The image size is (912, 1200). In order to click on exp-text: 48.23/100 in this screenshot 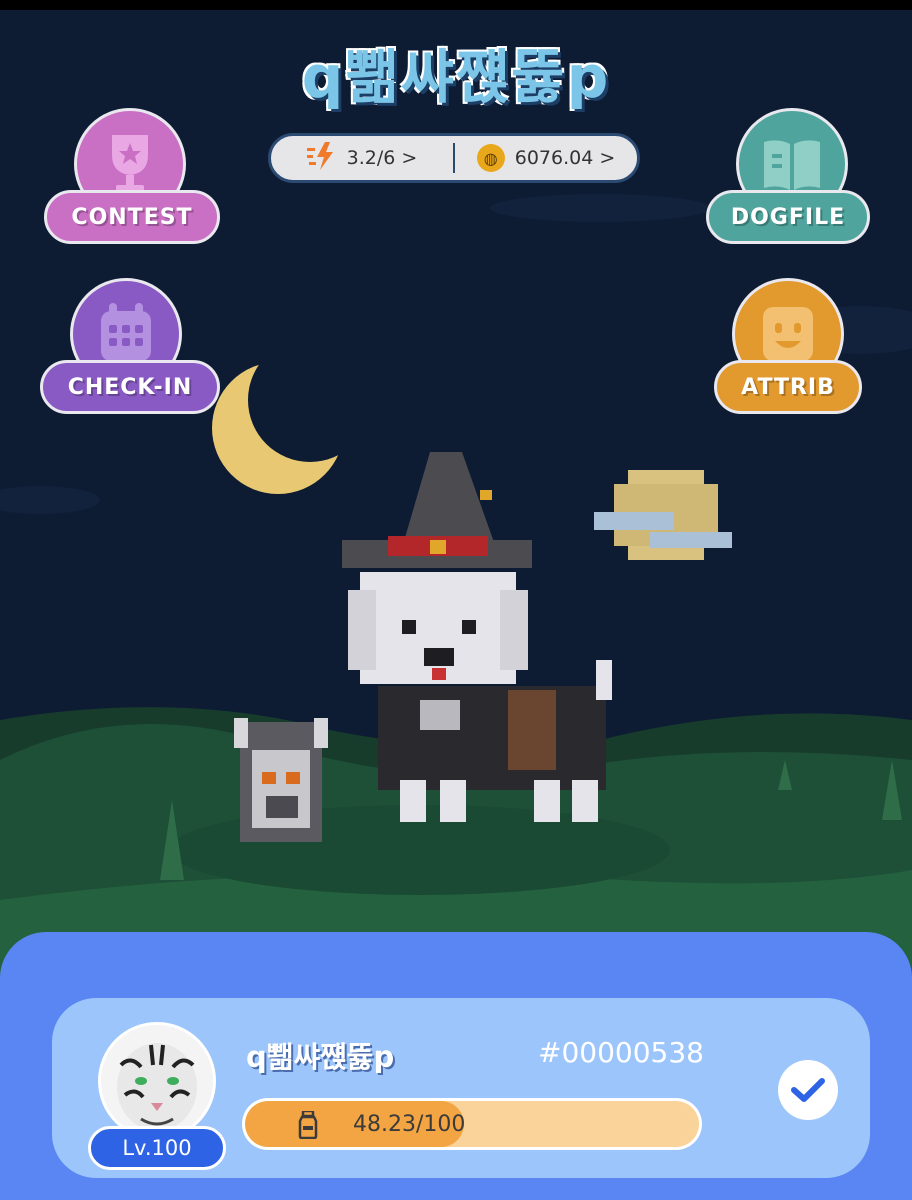, I will do `click(409, 1124)`.